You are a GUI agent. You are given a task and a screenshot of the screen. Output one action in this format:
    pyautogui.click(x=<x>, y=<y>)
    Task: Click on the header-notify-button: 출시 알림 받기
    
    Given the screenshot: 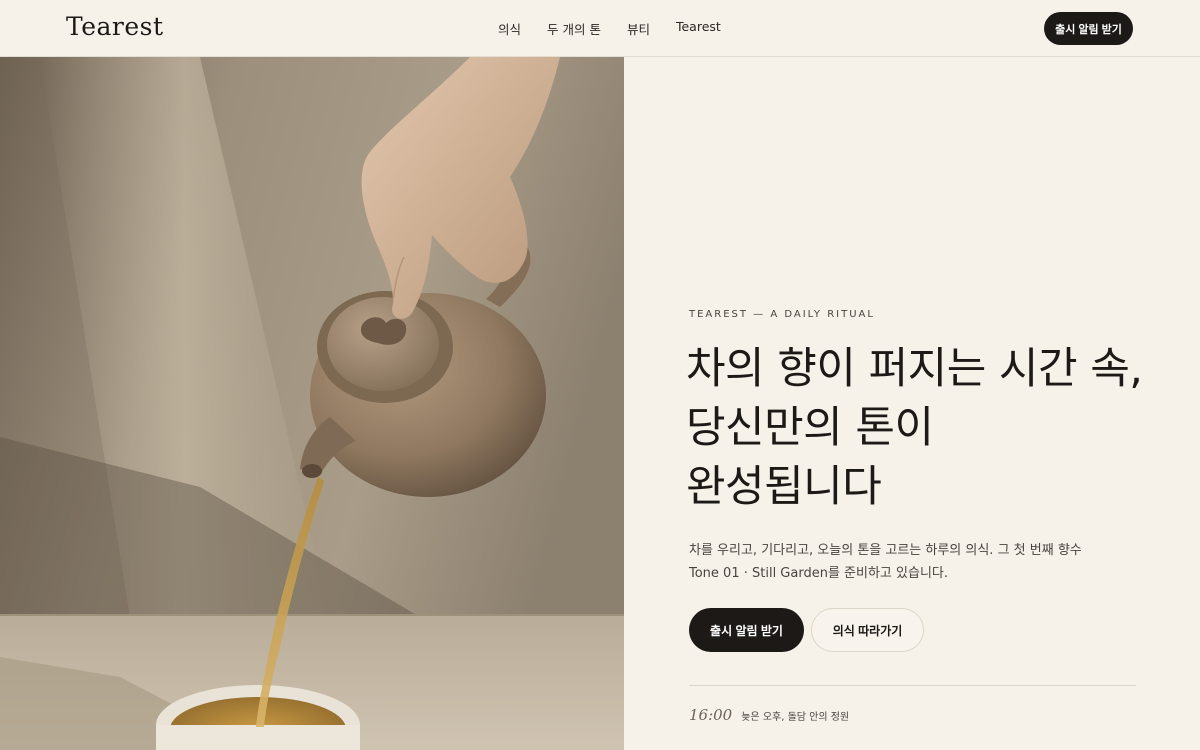 What is the action you would take?
    pyautogui.click(x=1088, y=28)
    